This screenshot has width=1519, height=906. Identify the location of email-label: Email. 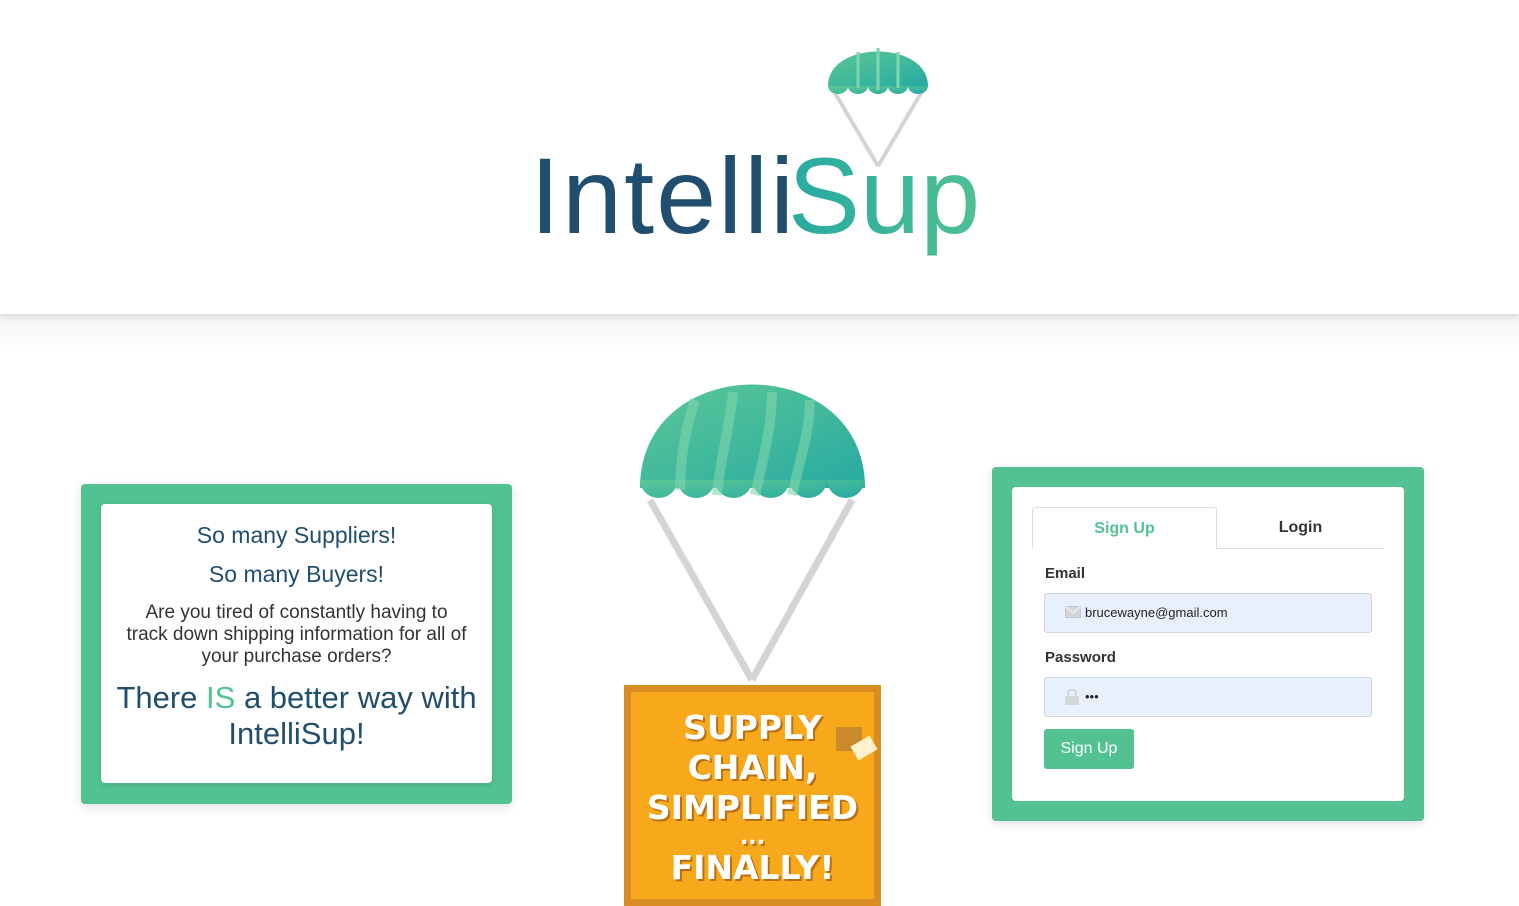
(1065, 573).